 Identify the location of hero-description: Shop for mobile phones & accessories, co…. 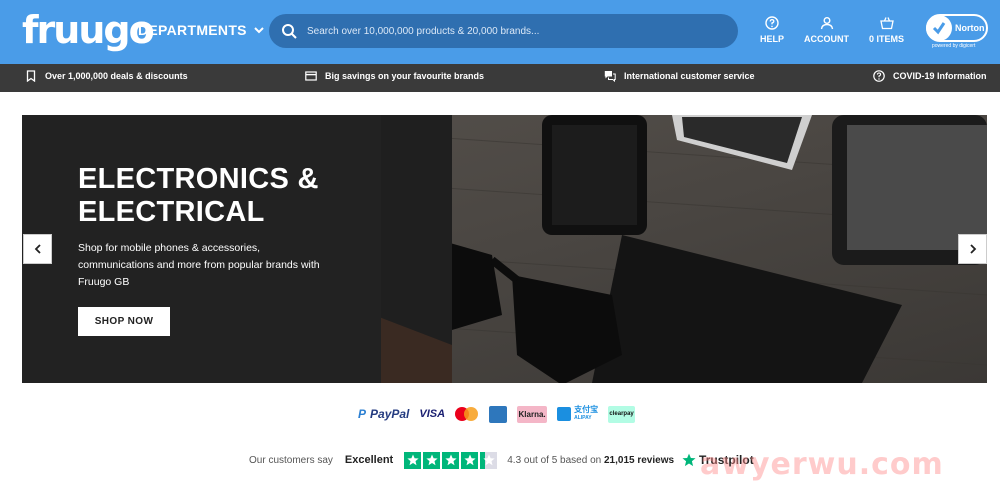
(199, 265).